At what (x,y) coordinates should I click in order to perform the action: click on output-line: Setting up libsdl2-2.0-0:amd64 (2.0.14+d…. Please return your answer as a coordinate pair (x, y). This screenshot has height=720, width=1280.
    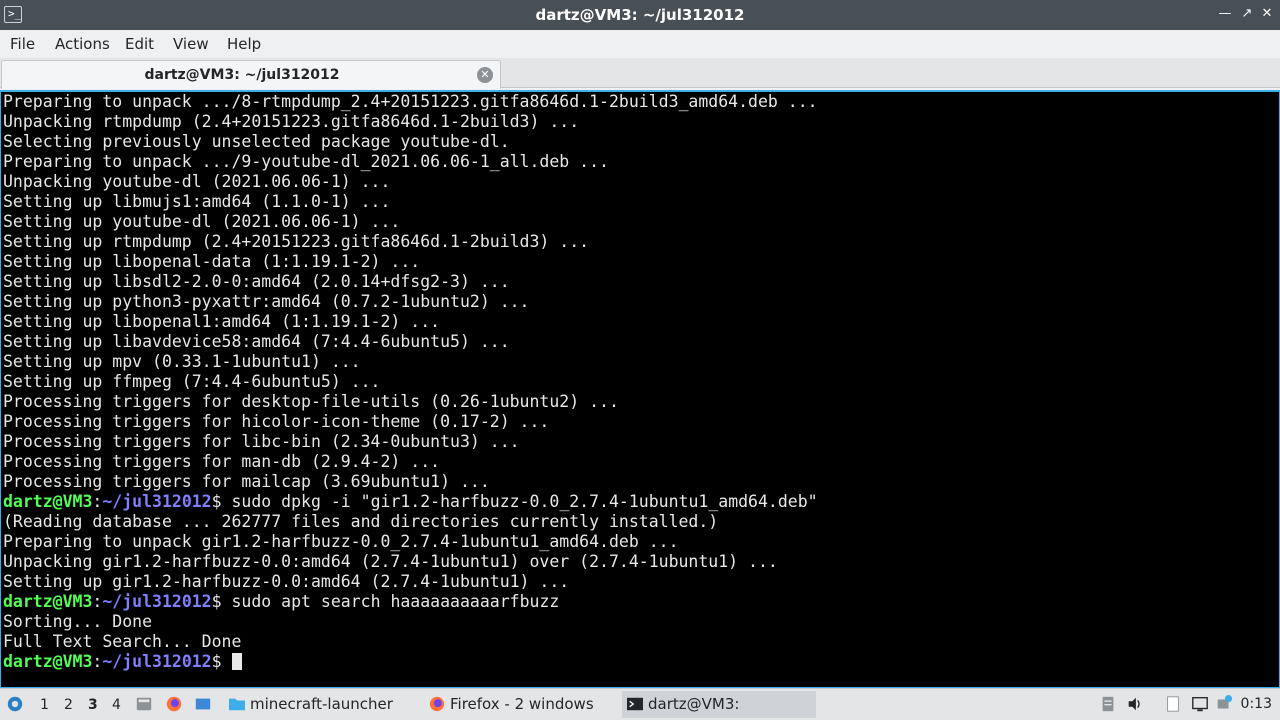
    Looking at the image, I should click on (256, 281).